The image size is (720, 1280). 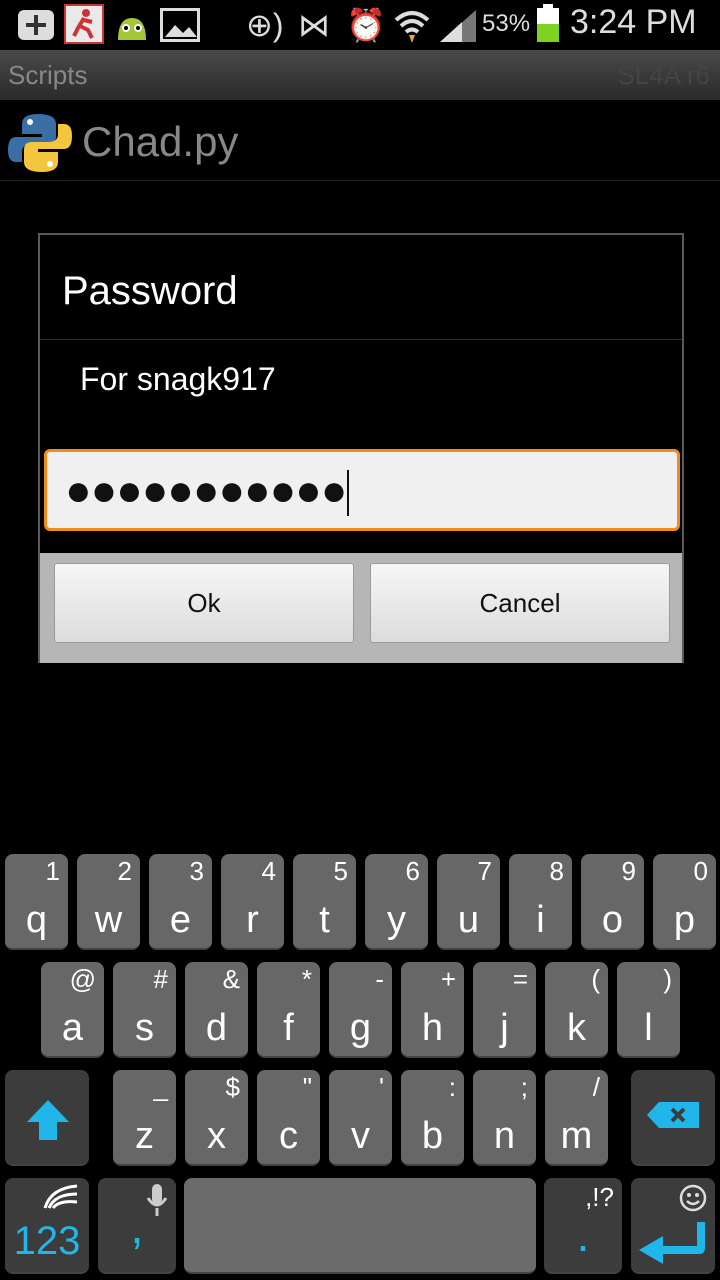 I want to click on plus-icon, so click(x=36, y=25).